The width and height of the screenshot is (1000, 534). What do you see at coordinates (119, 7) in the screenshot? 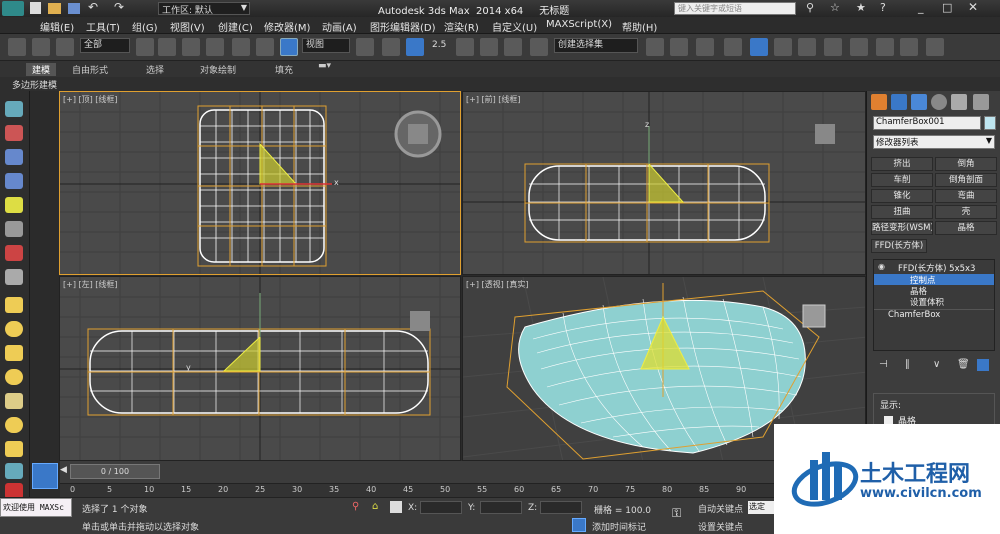
I see `redo-icon: ↷` at bounding box center [119, 7].